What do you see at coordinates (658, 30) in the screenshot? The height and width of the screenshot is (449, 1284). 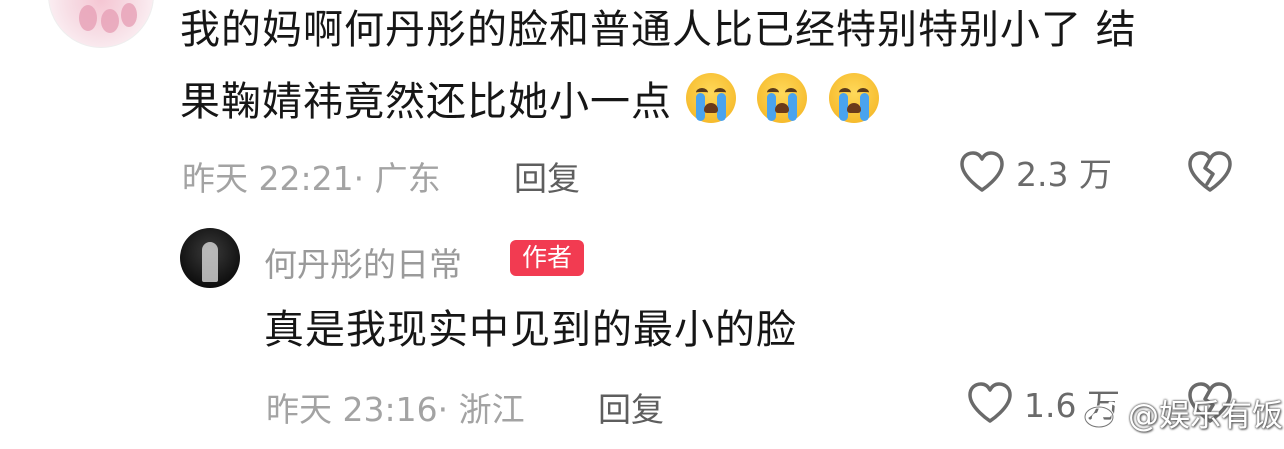 I see `comment-text-line-1: 我的妈啊何丹彤的脸和普通人比已经特别特别小了 结` at bounding box center [658, 30].